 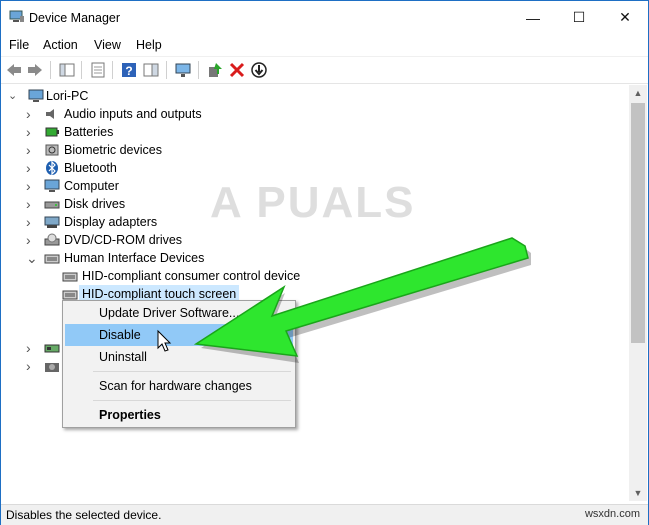 I want to click on tree-category-item: › Batteries, so click(x=306, y=132).